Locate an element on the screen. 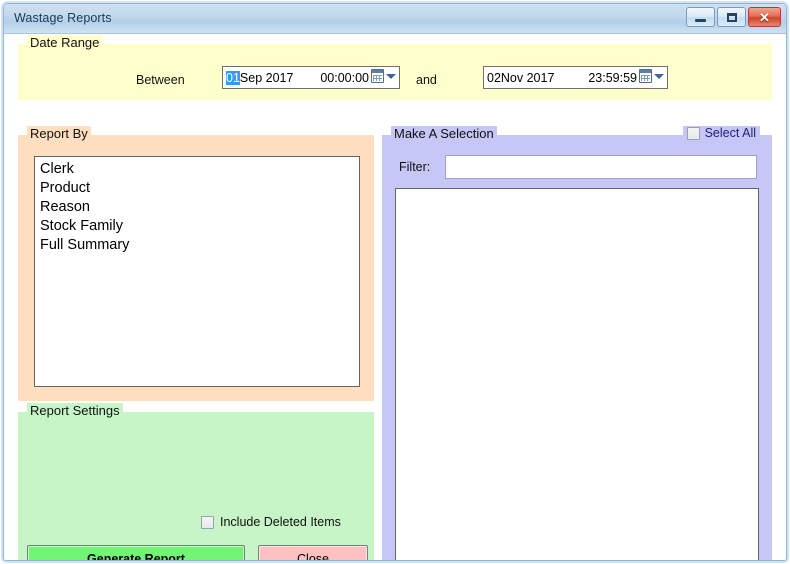  end-date-day: 02 is located at coordinates (494, 78).